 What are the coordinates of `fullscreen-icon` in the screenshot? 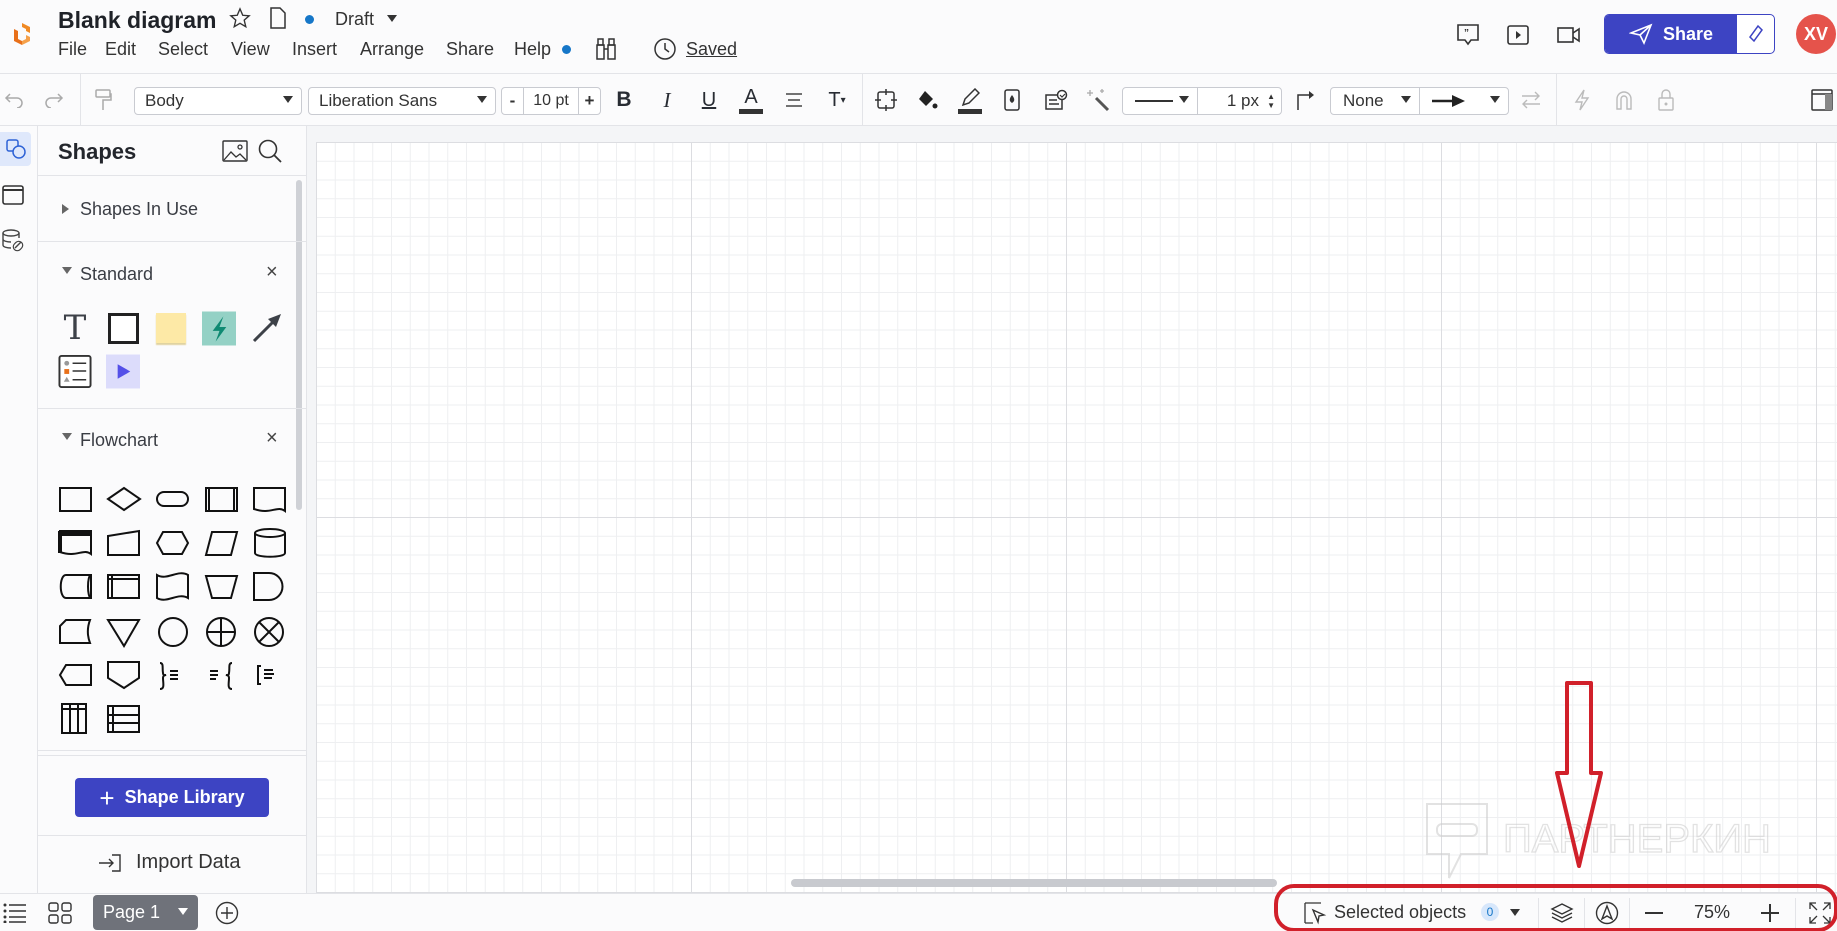 It's located at (1820, 913).